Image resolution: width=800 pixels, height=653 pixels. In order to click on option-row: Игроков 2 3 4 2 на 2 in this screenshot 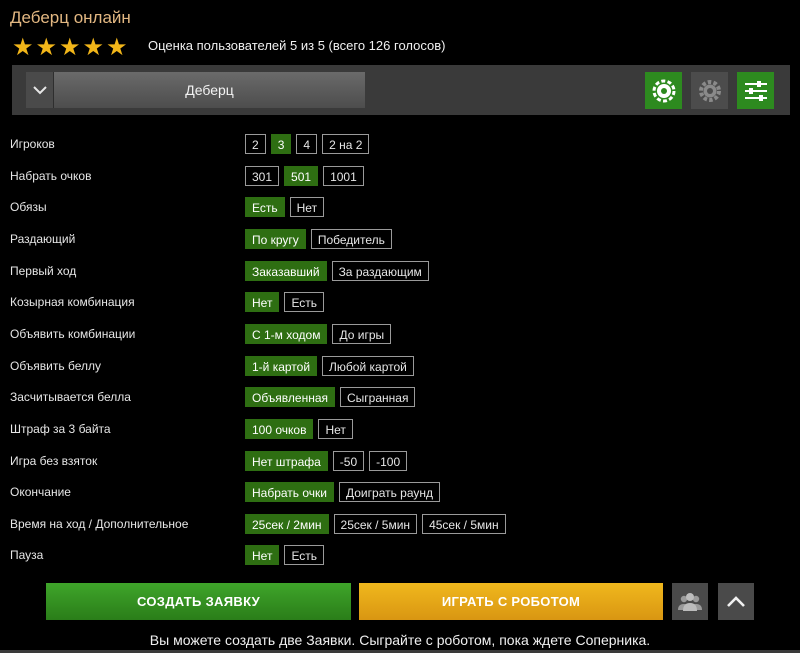, I will do `click(400, 145)`.